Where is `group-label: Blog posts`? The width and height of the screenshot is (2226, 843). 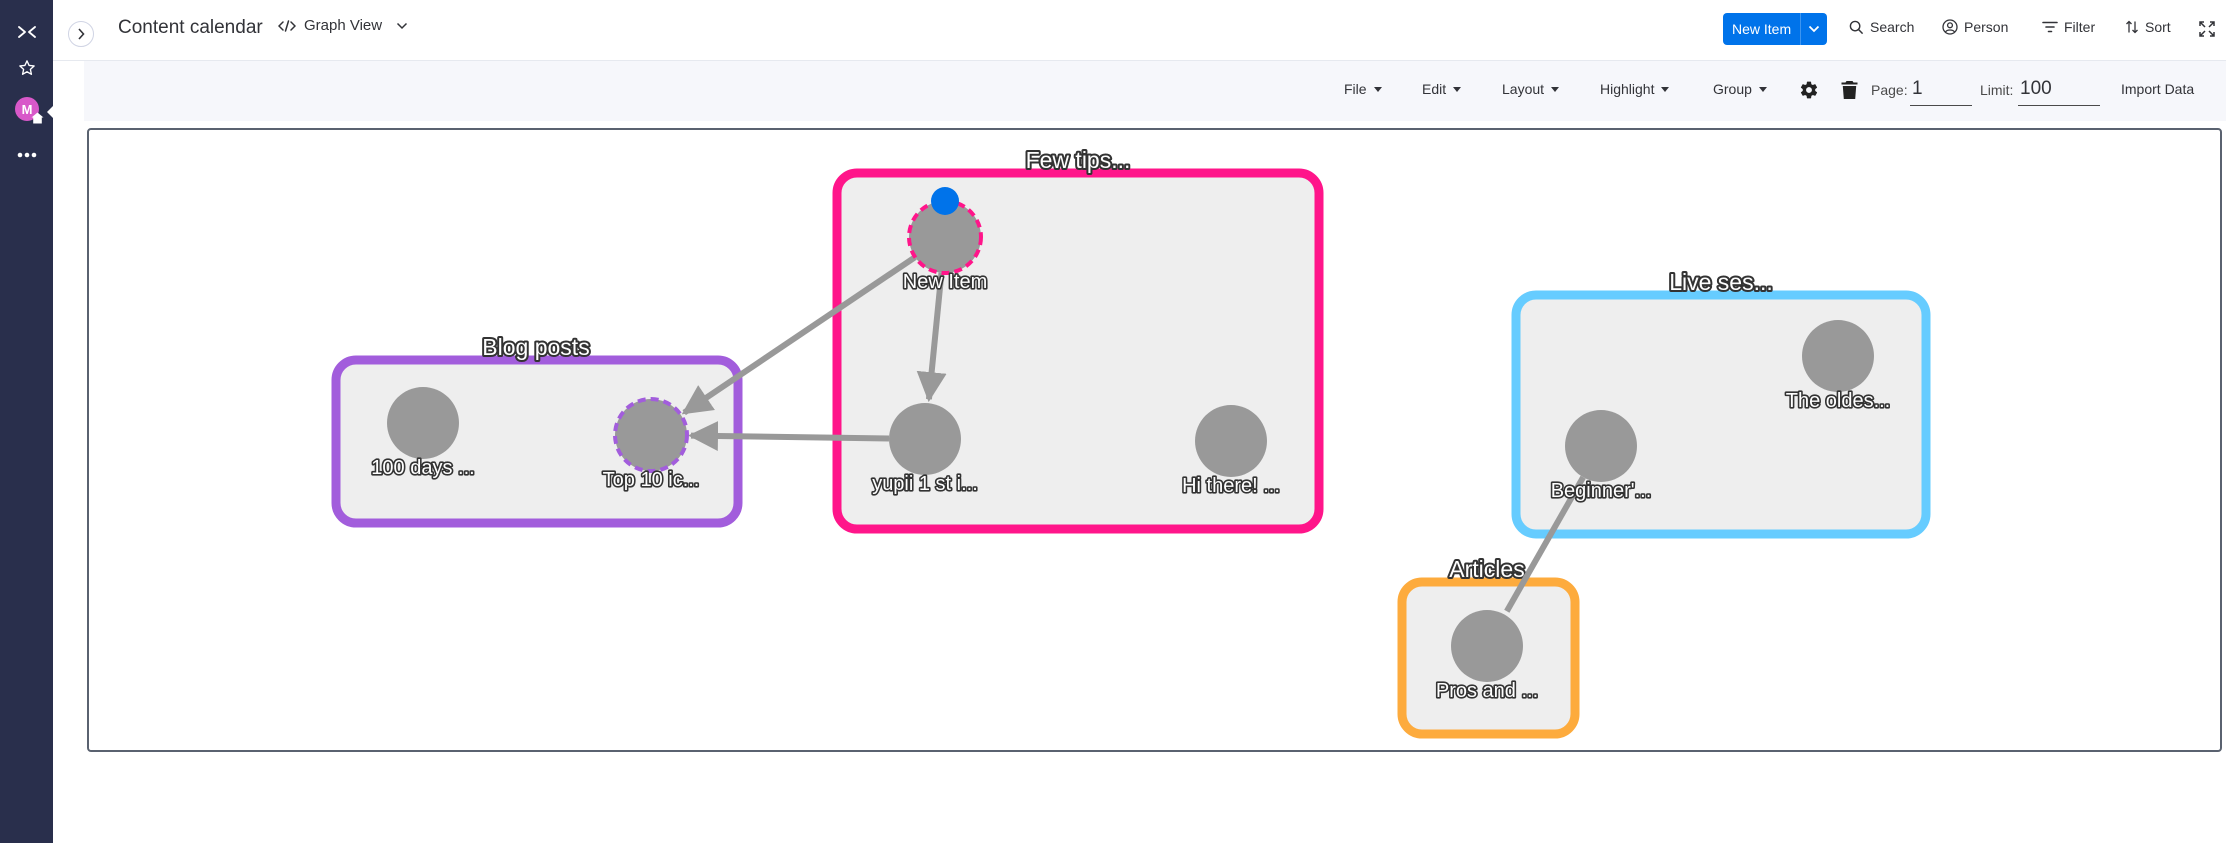
group-label: Blog posts is located at coordinates (535, 347).